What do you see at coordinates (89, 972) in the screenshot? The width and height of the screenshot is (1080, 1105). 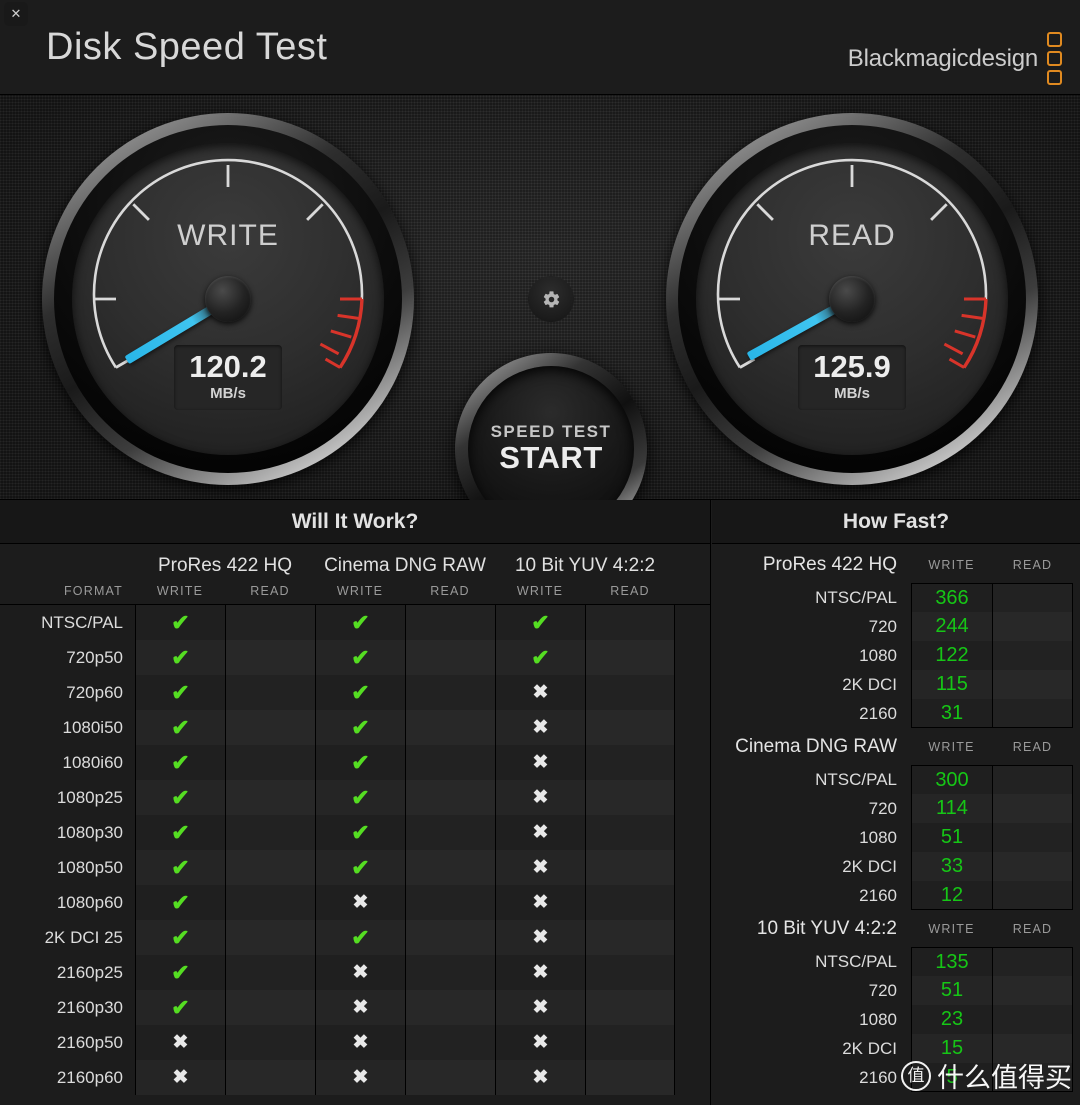 I see `format-label: 2160p25` at bounding box center [89, 972].